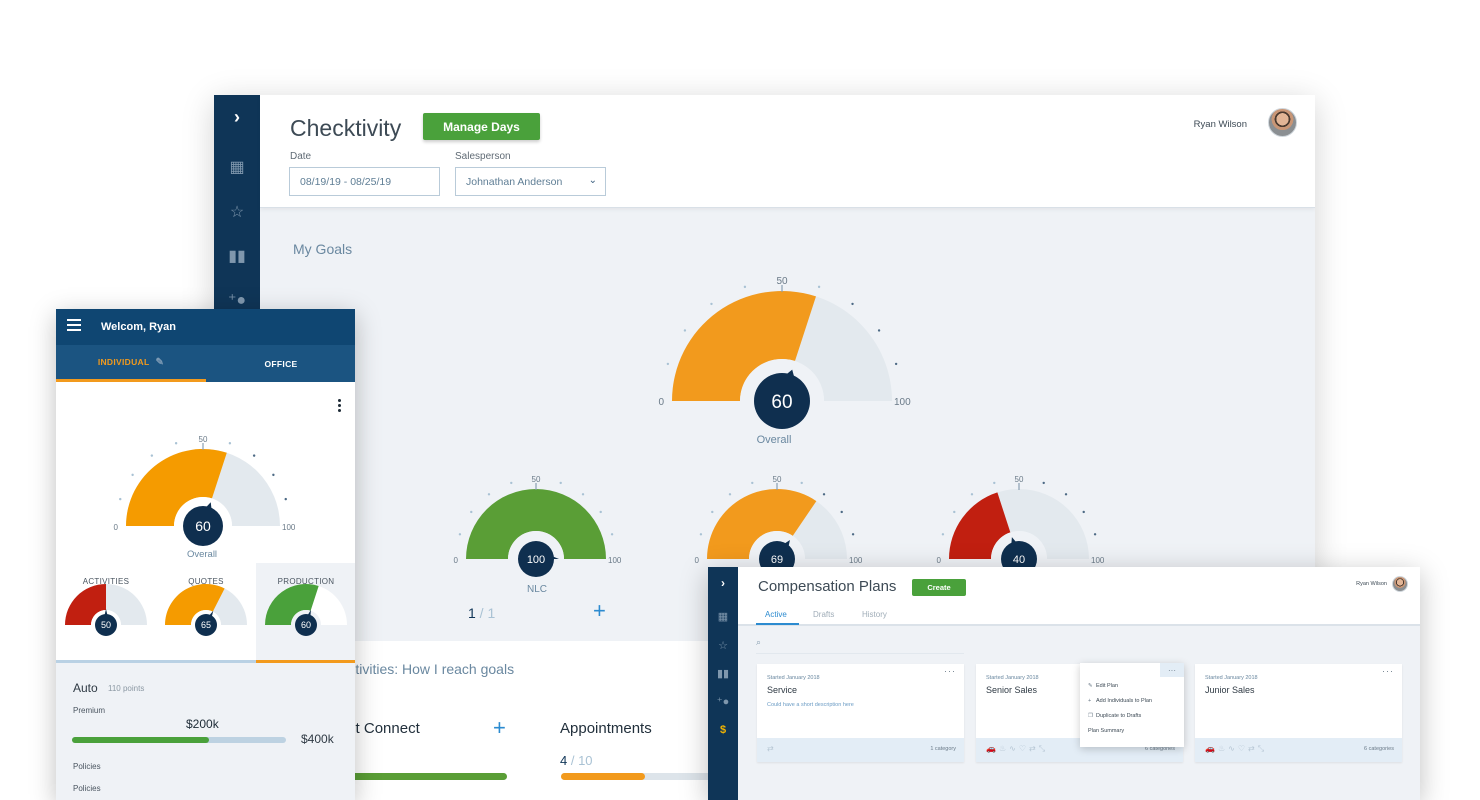 This screenshot has width=1480, height=800. What do you see at coordinates (499, 728) in the screenshot?
I see `add-activity-icon: +` at bounding box center [499, 728].